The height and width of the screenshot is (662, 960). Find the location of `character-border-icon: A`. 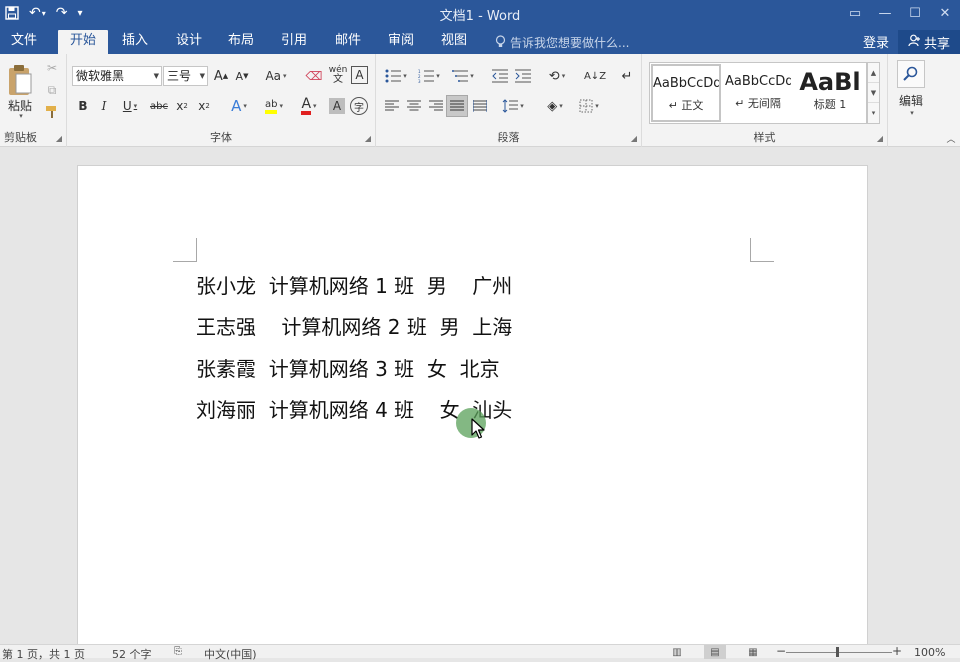

character-border-icon: A is located at coordinates (359, 75).